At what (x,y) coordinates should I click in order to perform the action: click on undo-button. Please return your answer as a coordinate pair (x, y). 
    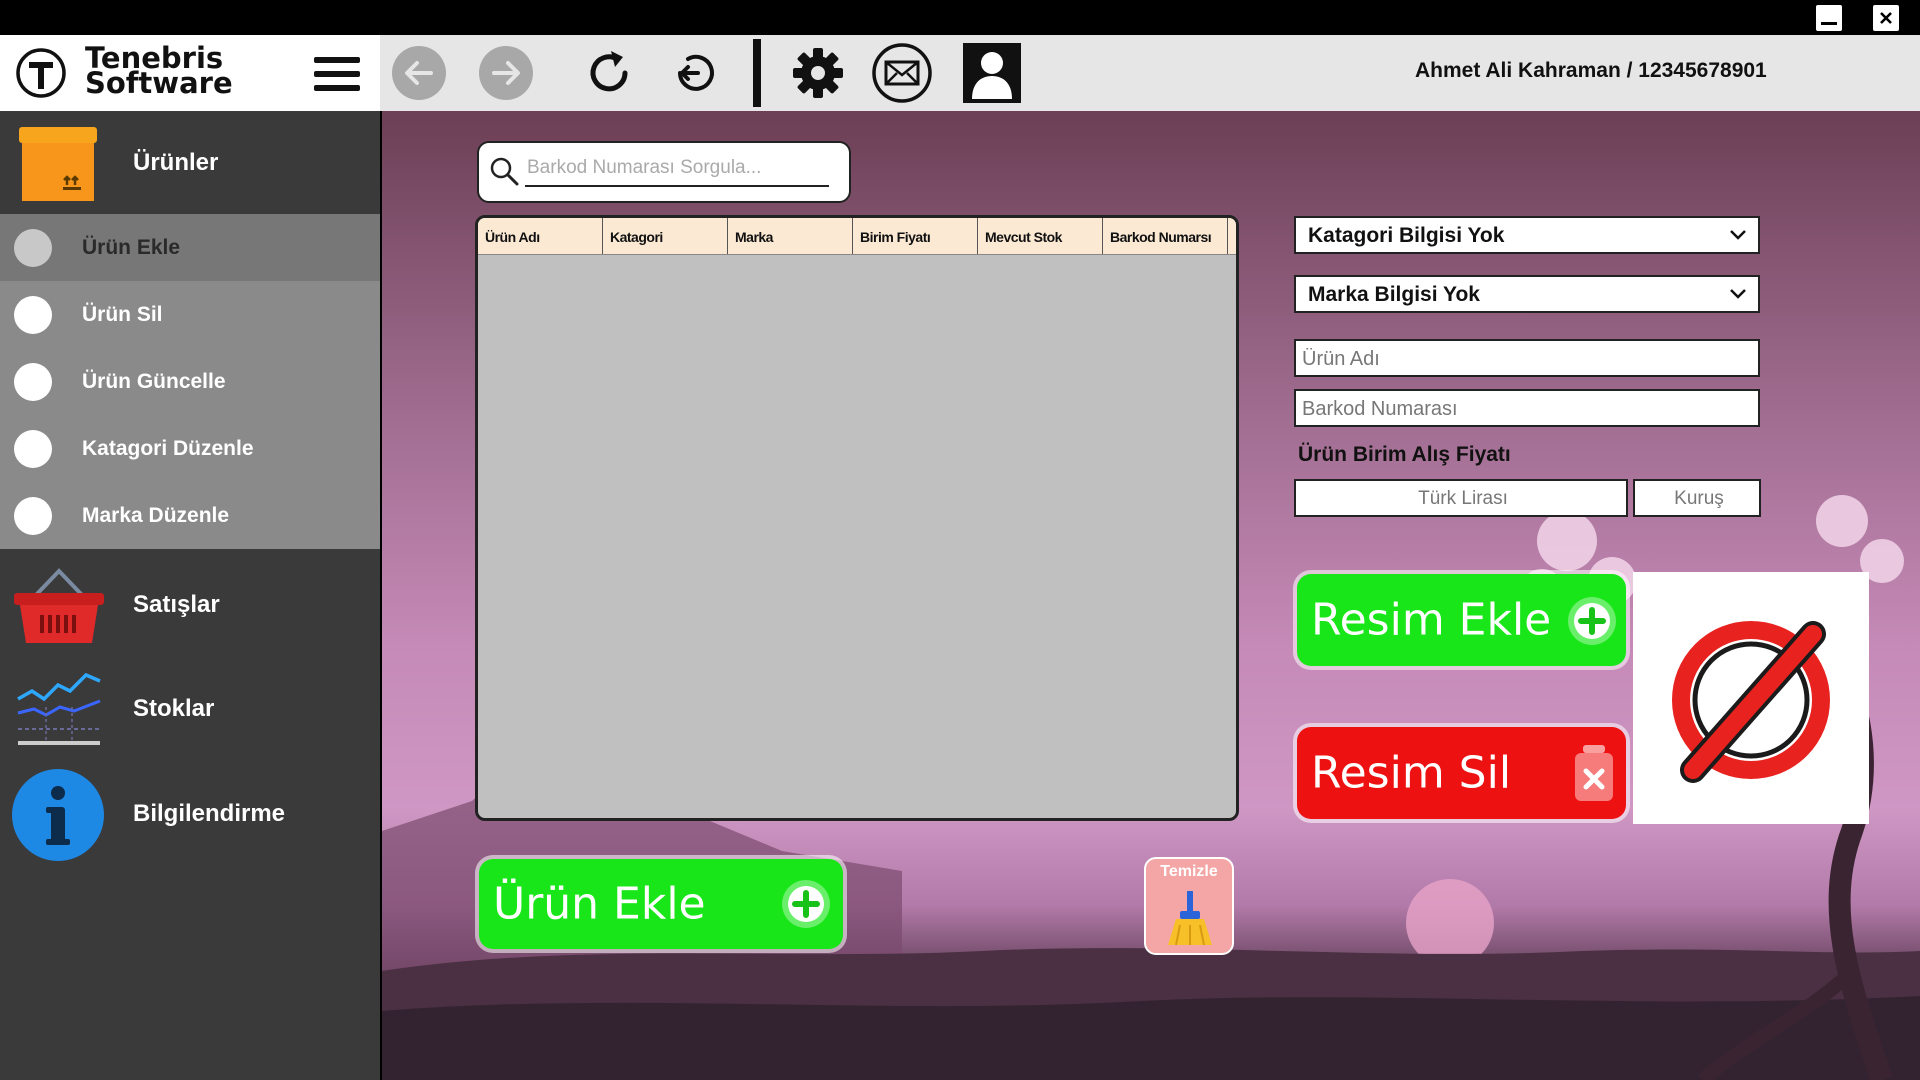
    Looking at the image, I should click on (696, 73).